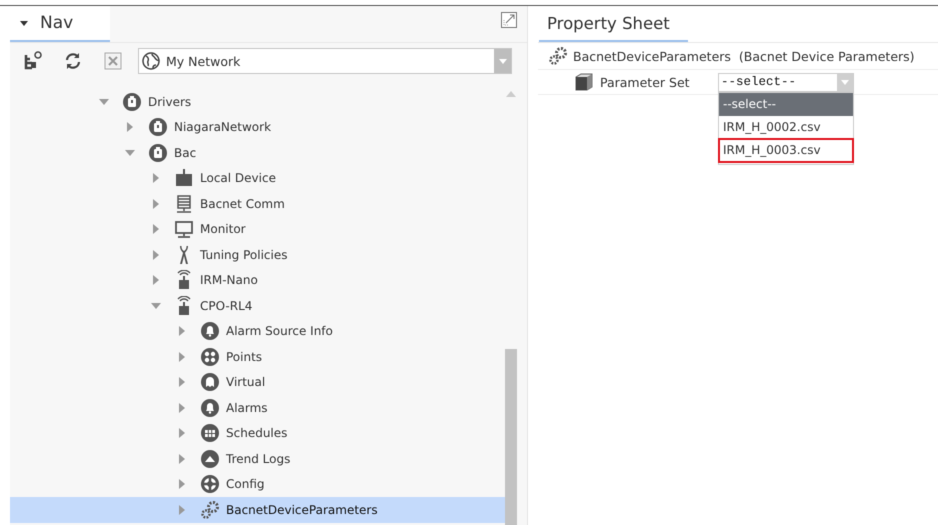 This screenshot has width=938, height=525. I want to click on nav-tab: Nav, so click(60, 24).